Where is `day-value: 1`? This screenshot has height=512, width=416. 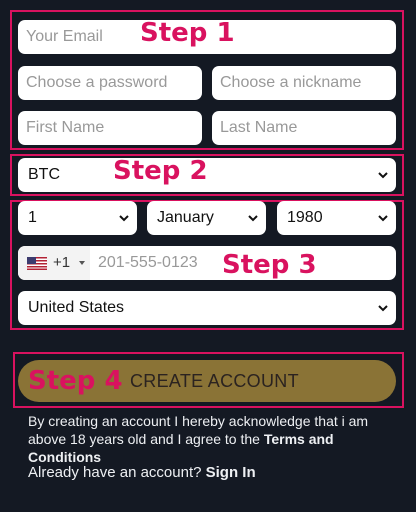
day-value: 1 is located at coordinates (32, 217).